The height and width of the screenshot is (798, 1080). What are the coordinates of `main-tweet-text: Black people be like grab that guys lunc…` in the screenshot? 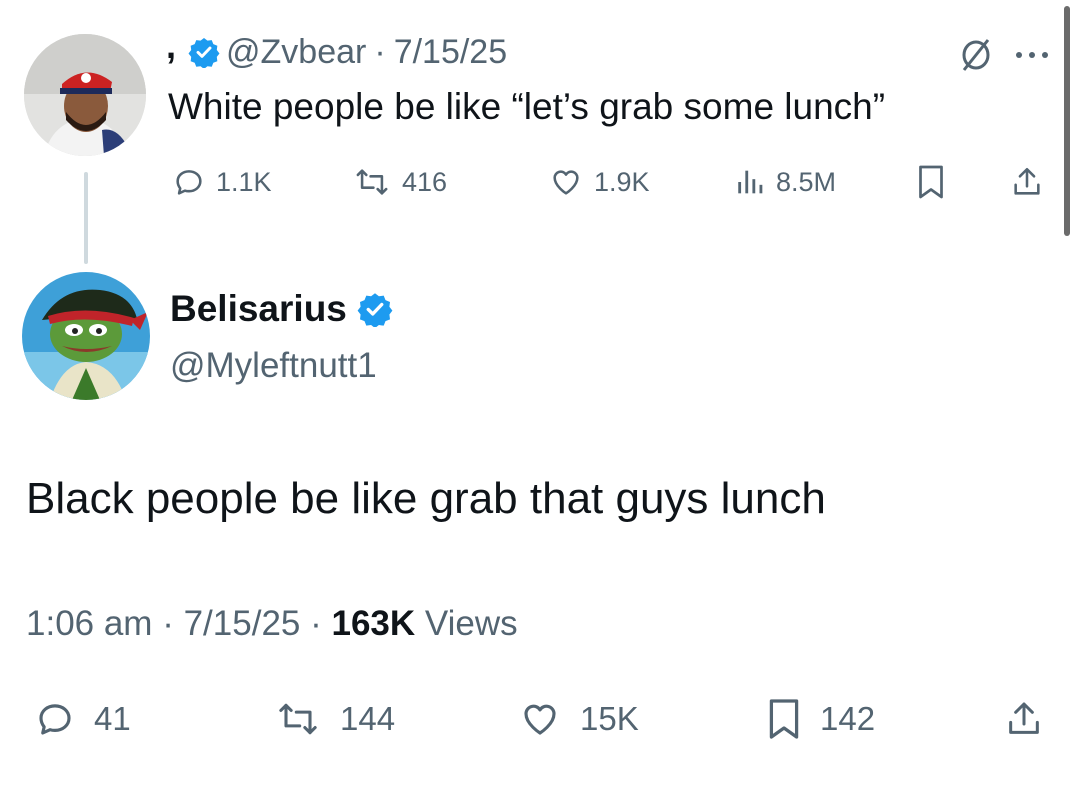 It's located at (426, 498).